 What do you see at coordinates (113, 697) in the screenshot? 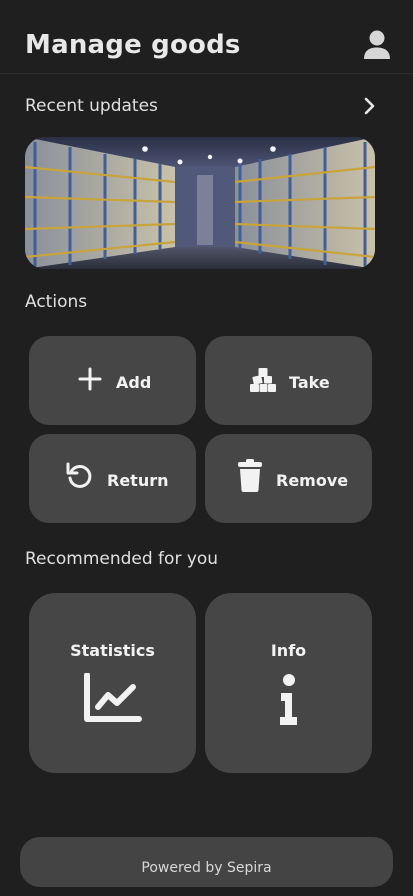
I see `chart-line-icon` at bounding box center [113, 697].